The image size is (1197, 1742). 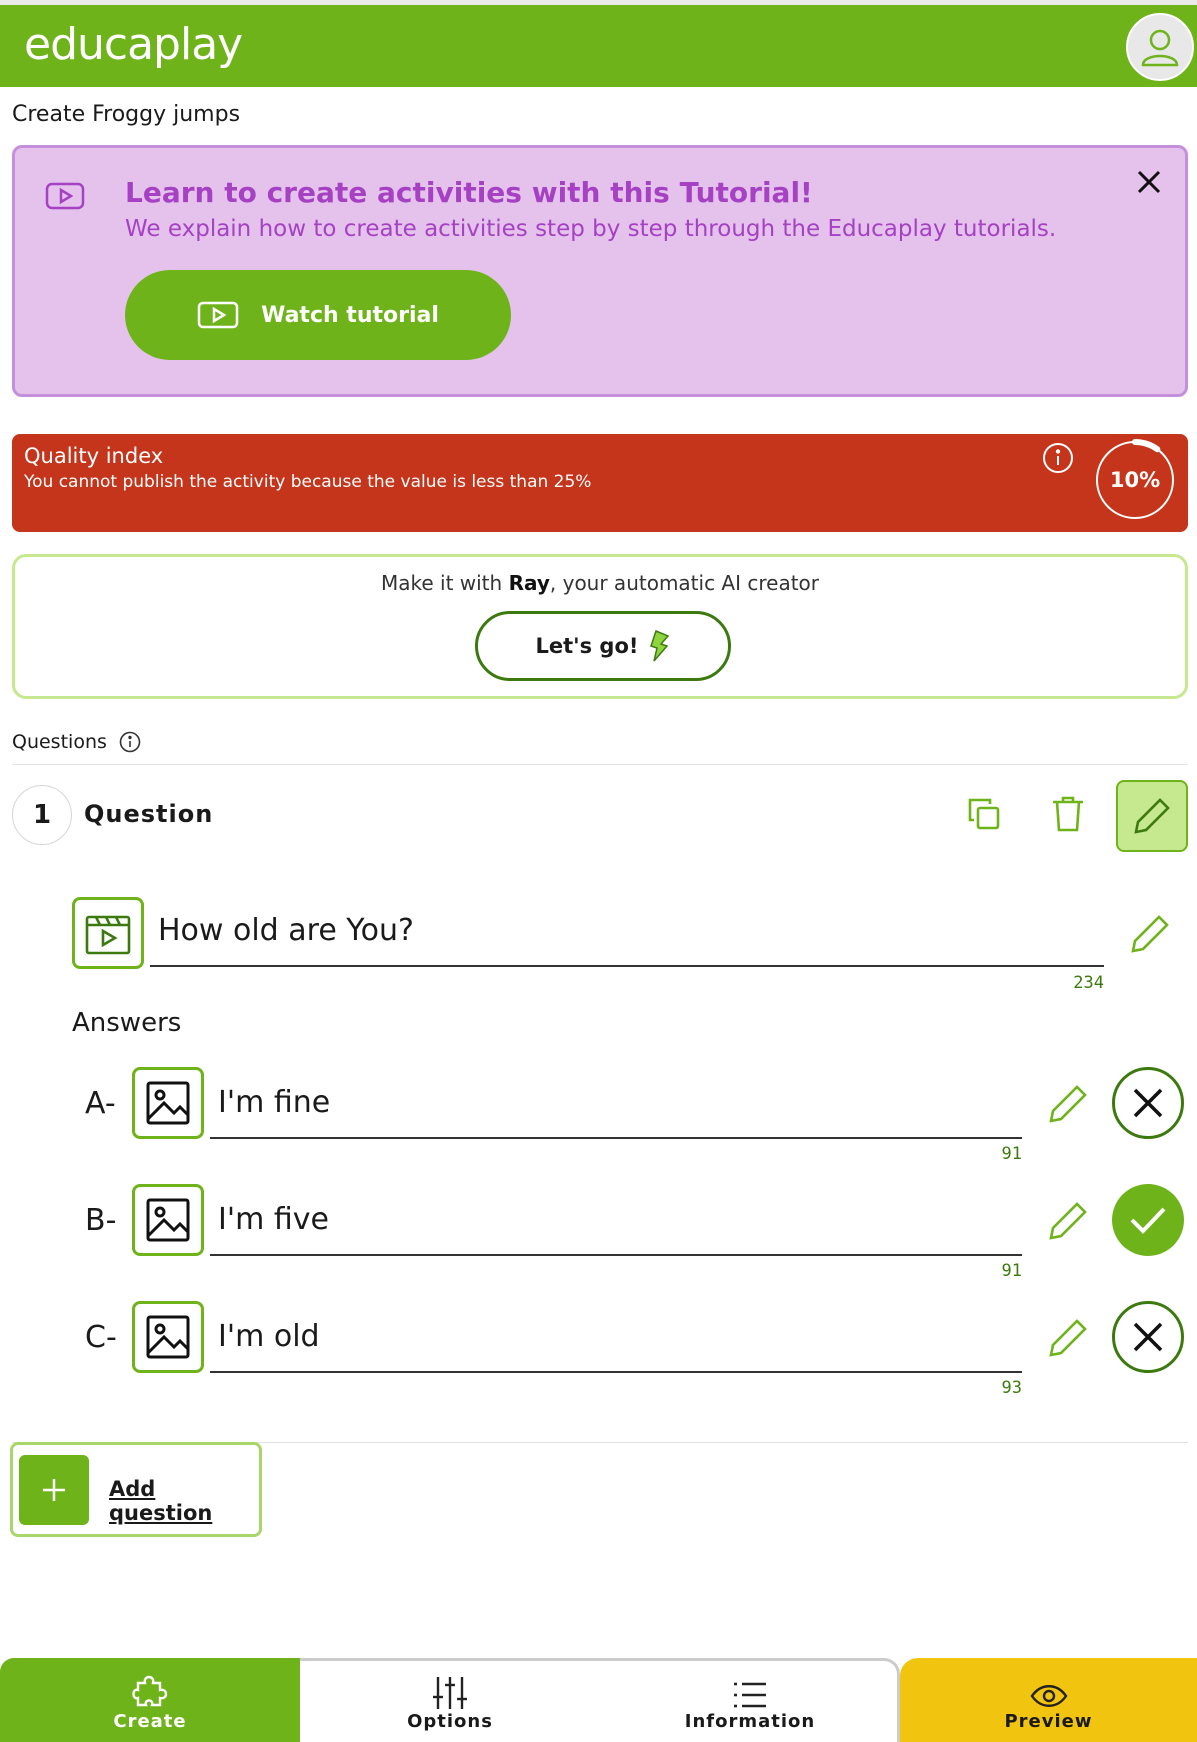 I want to click on bottom-nav: Create Options Information Preview, so click(x=598, y=1700).